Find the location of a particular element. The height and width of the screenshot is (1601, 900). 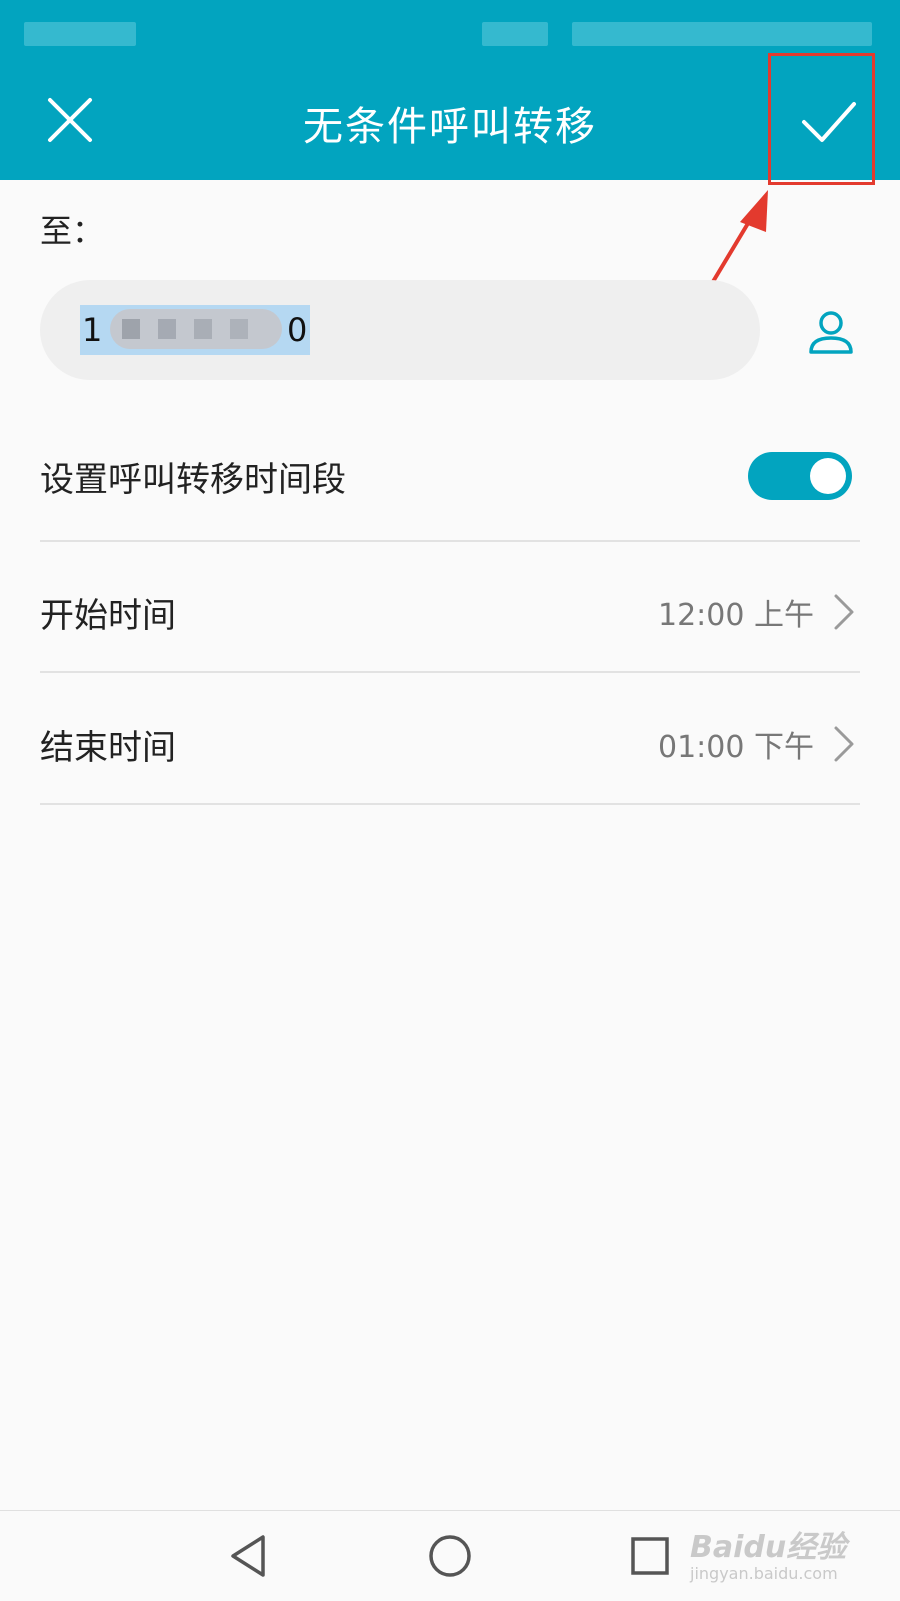

start-time-row: 开始时间 12:00 上午 is located at coordinates (450, 610).